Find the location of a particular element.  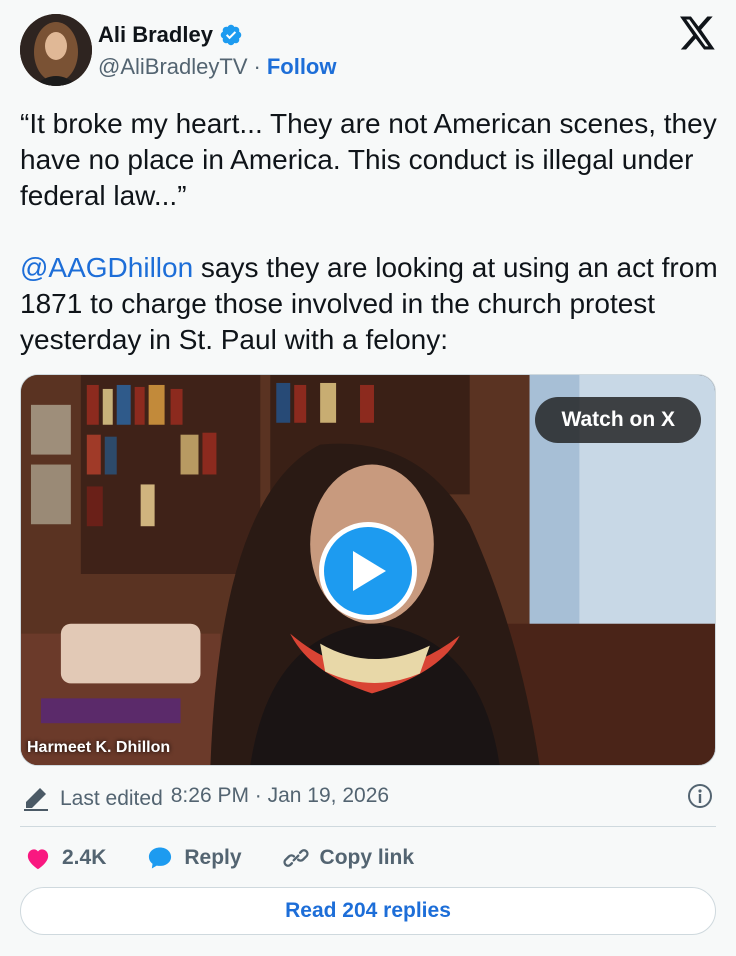

tweet-timestamp: 8:26 PM · Jan 19, 2026 is located at coordinates (280, 796).